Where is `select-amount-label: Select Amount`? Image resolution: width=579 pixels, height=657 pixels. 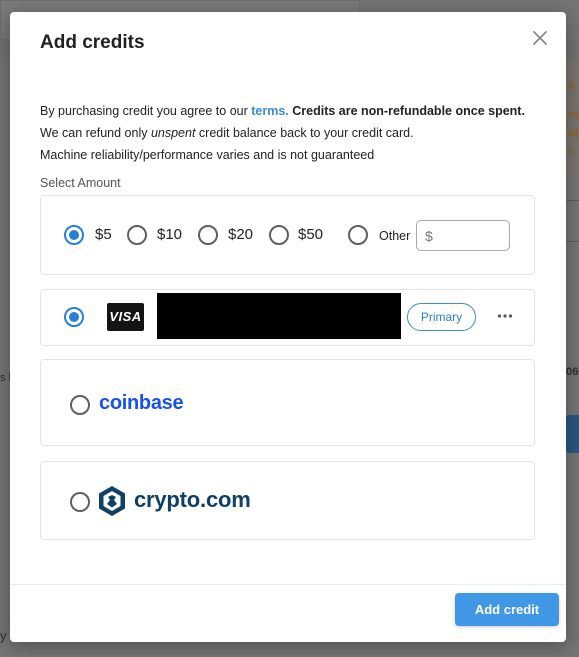
select-amount-label: Select Amount is located at coordinates (80, 183).